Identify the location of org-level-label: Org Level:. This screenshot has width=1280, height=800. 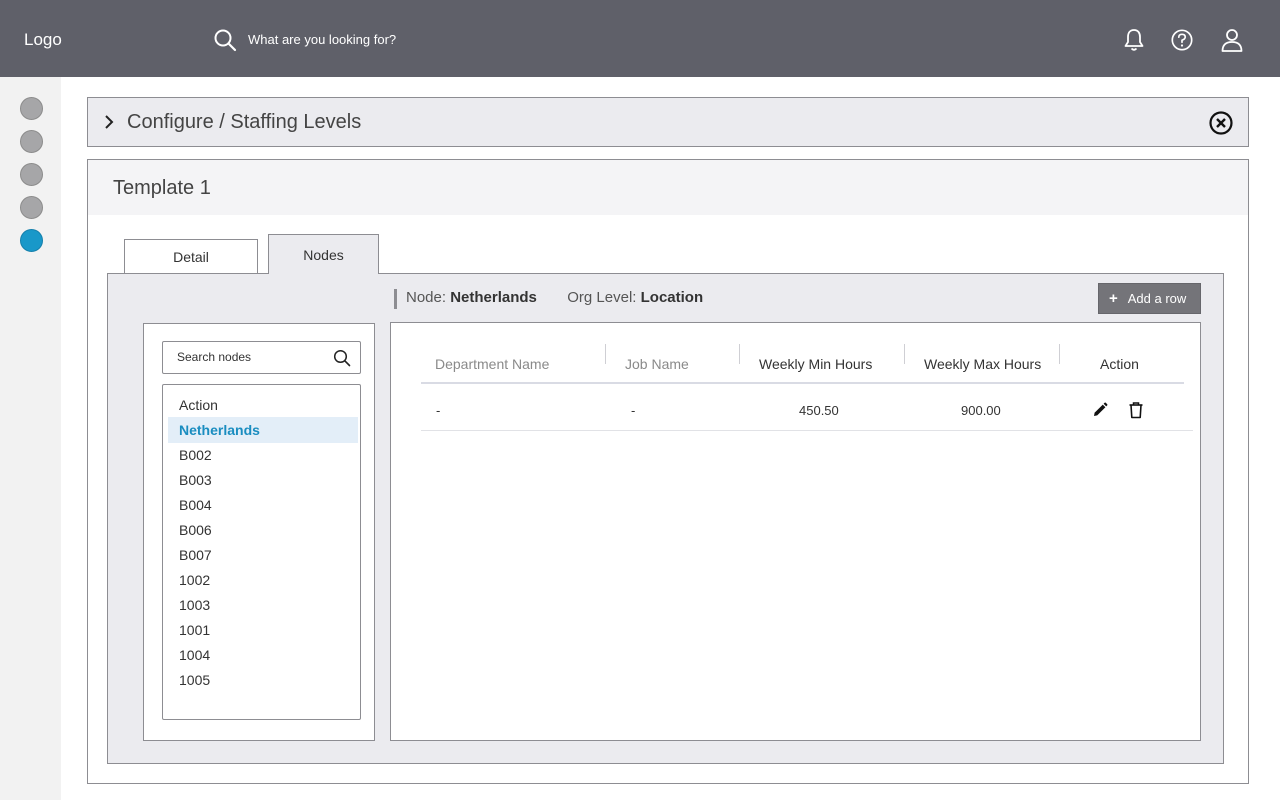
(602, 297).